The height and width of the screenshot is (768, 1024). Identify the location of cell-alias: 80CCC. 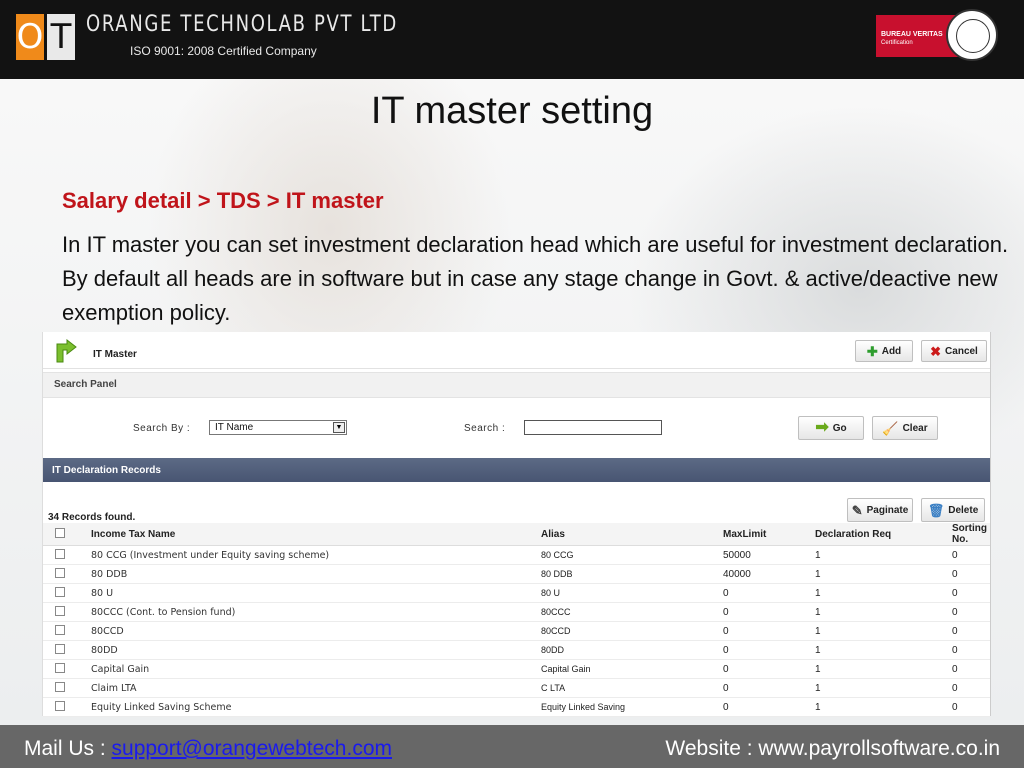
(628, 612).